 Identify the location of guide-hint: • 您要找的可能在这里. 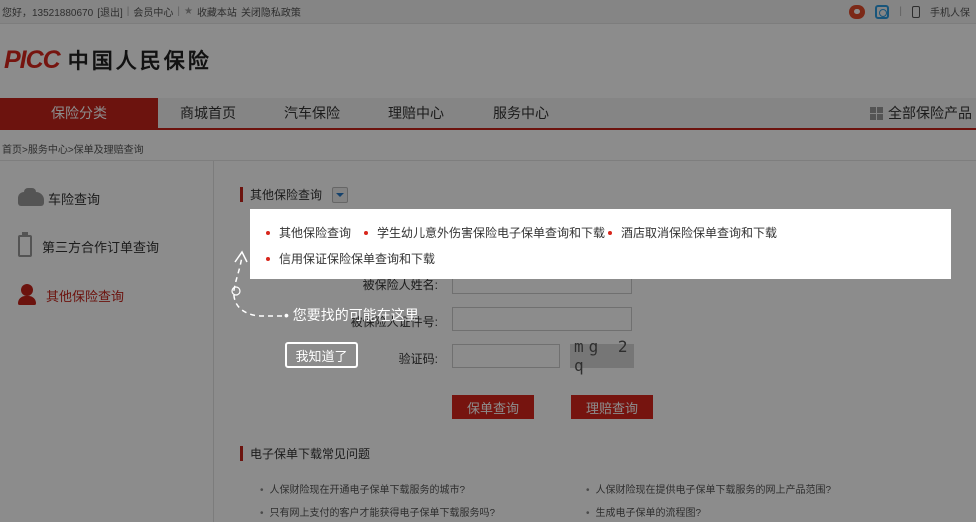
(351, 315).